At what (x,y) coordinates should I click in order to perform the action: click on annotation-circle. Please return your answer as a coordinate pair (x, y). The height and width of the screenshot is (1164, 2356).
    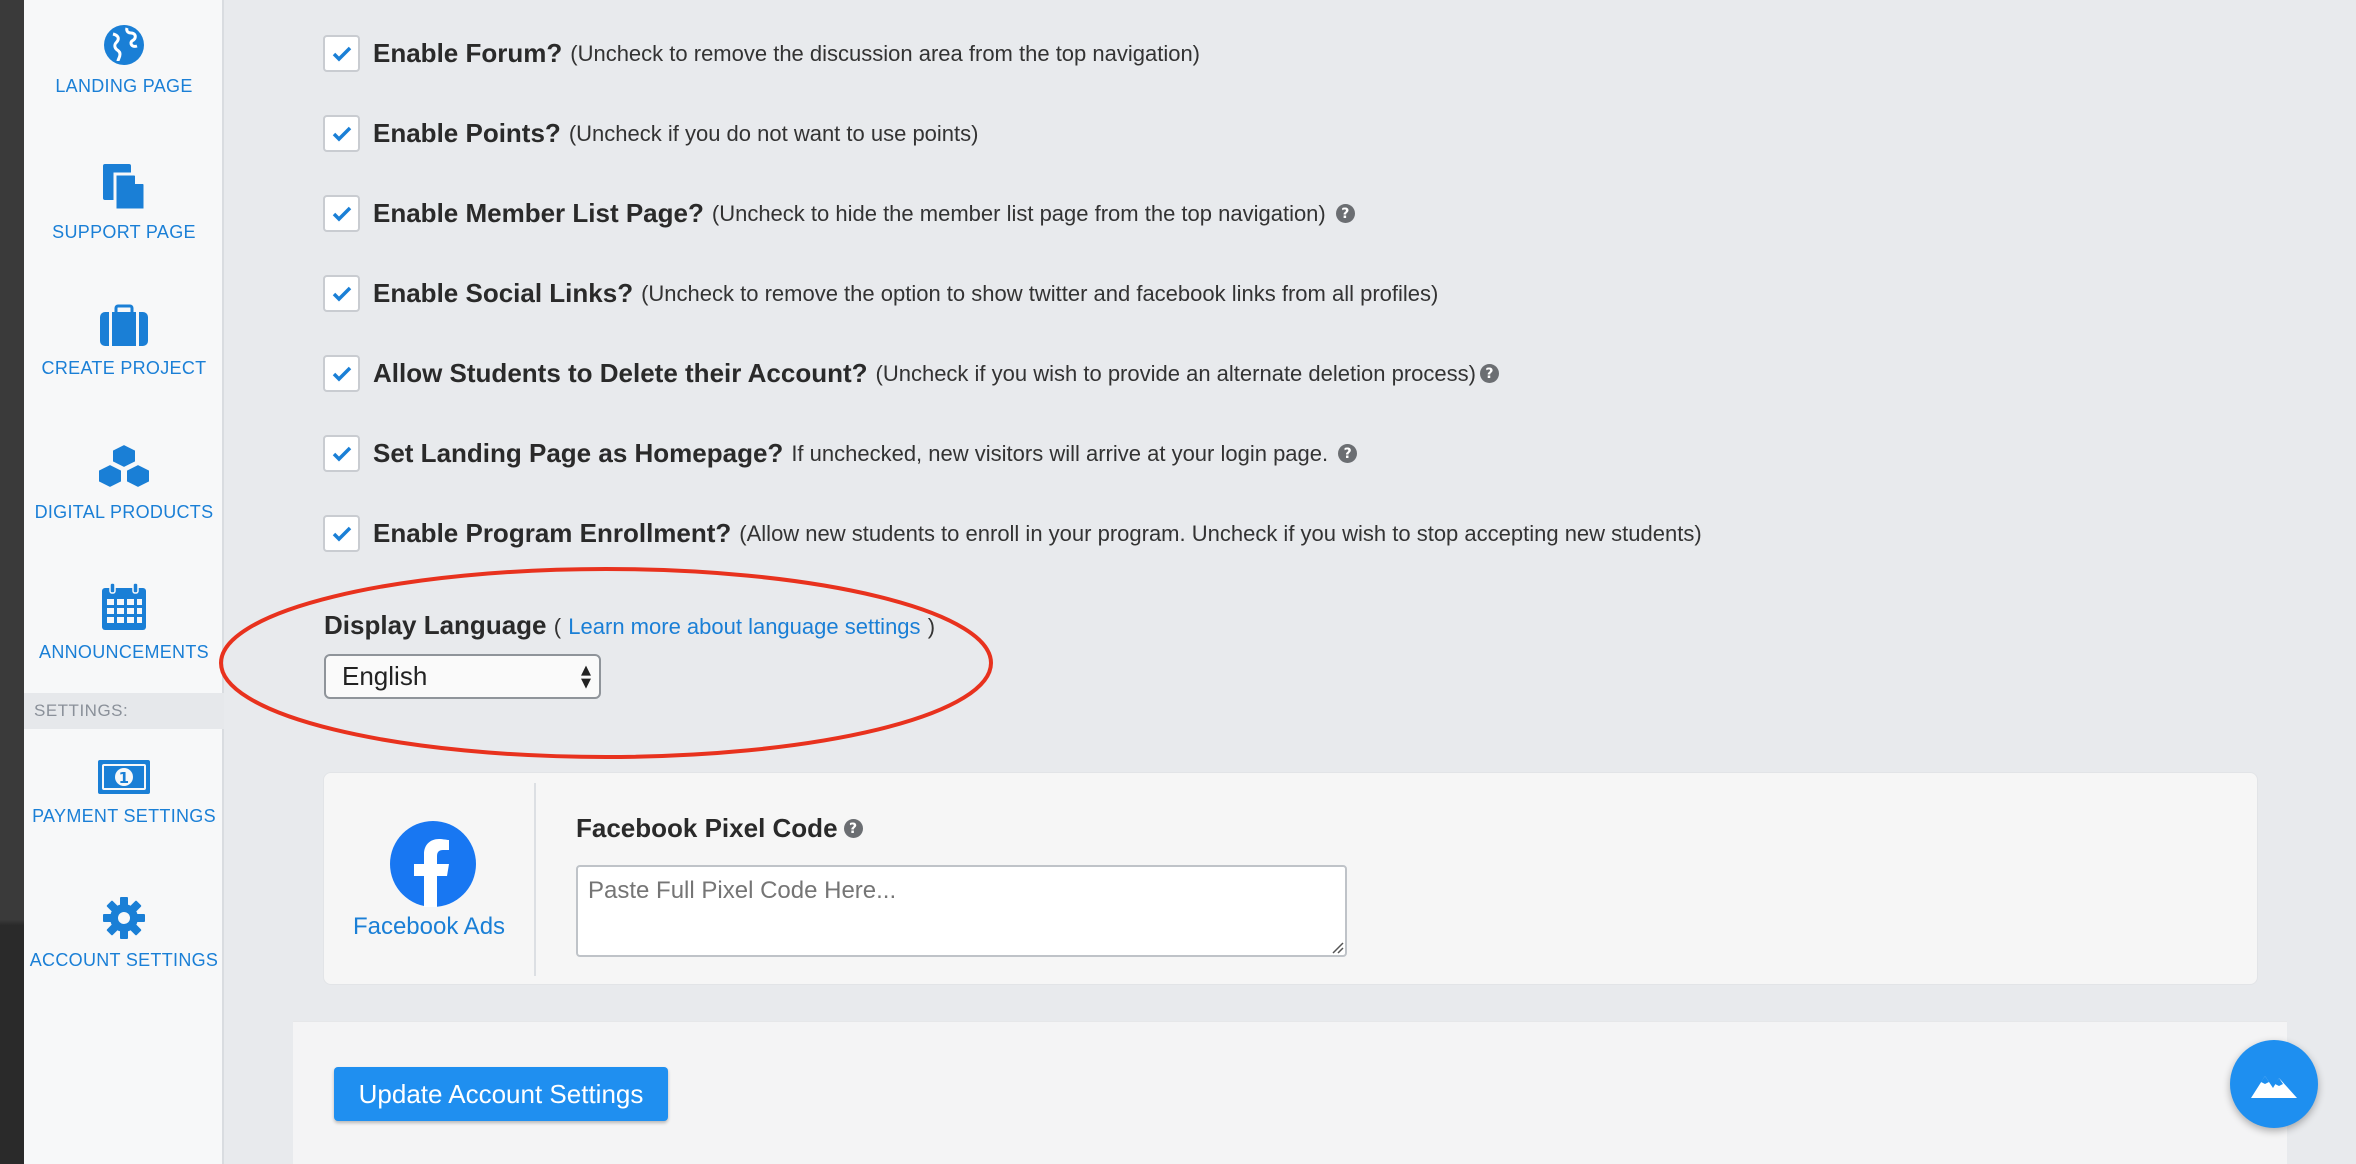
    Looking at the image, I should click on (606, 663).